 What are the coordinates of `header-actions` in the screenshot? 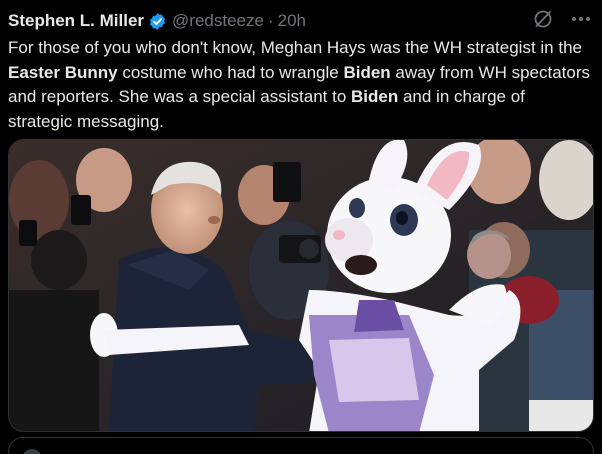 It's located at (562, 19).